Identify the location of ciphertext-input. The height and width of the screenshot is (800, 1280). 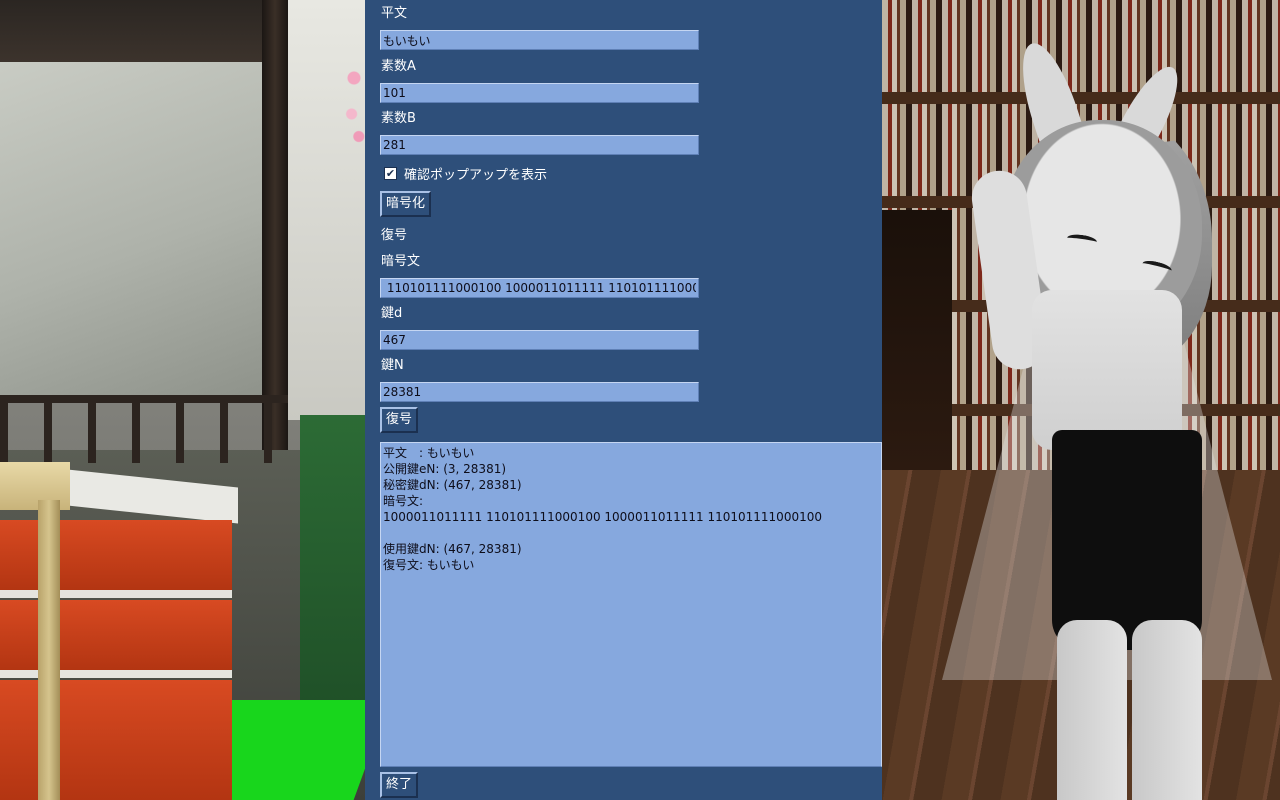
(539, 288).